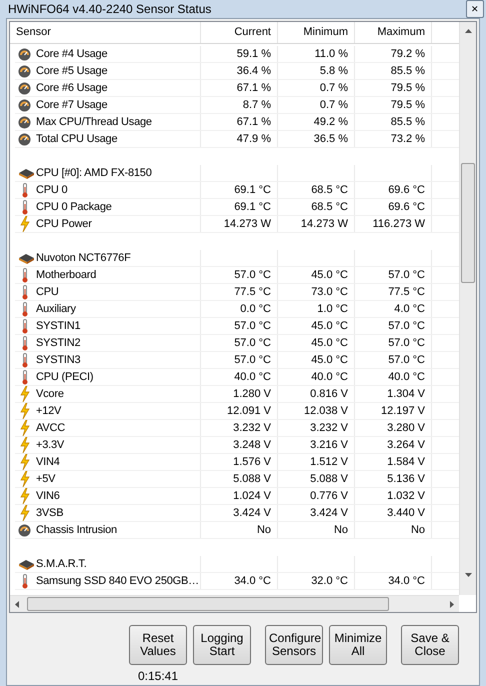 The height and width of the screenshot is (686, 486). Describe the element at coordinates (26, 258) in the screenshot. I see `chip-icon` at that location.